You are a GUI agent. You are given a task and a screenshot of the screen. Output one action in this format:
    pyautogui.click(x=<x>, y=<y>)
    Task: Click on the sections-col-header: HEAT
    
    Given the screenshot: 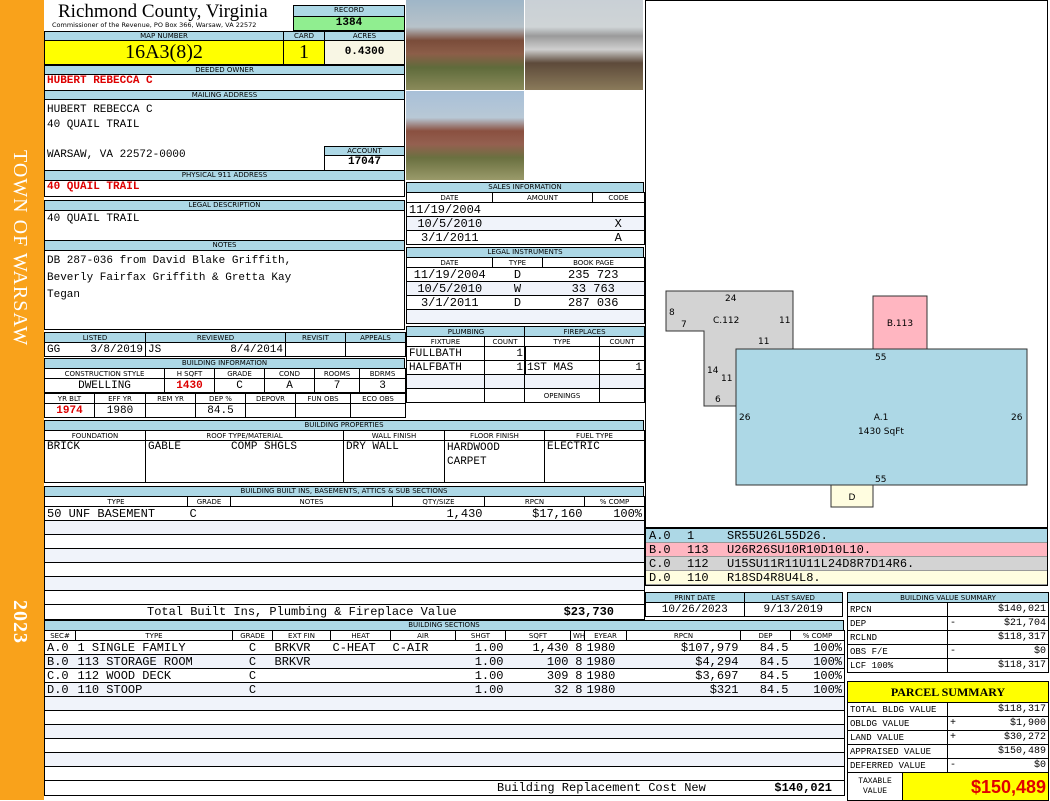 What is the action you would take?
    pyautogui.click(x=360, y=635)
    